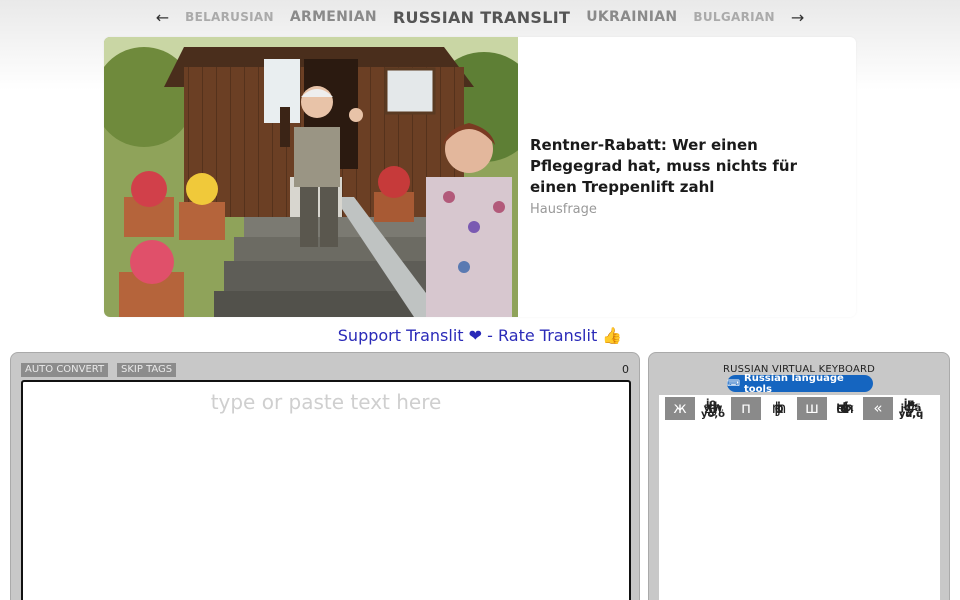 The width and height of the screenshot is (960, 600). What do you see at coordinates (625, 369) in the screenshot?
I see `char-count: 0` at bounding box center [625, 369].